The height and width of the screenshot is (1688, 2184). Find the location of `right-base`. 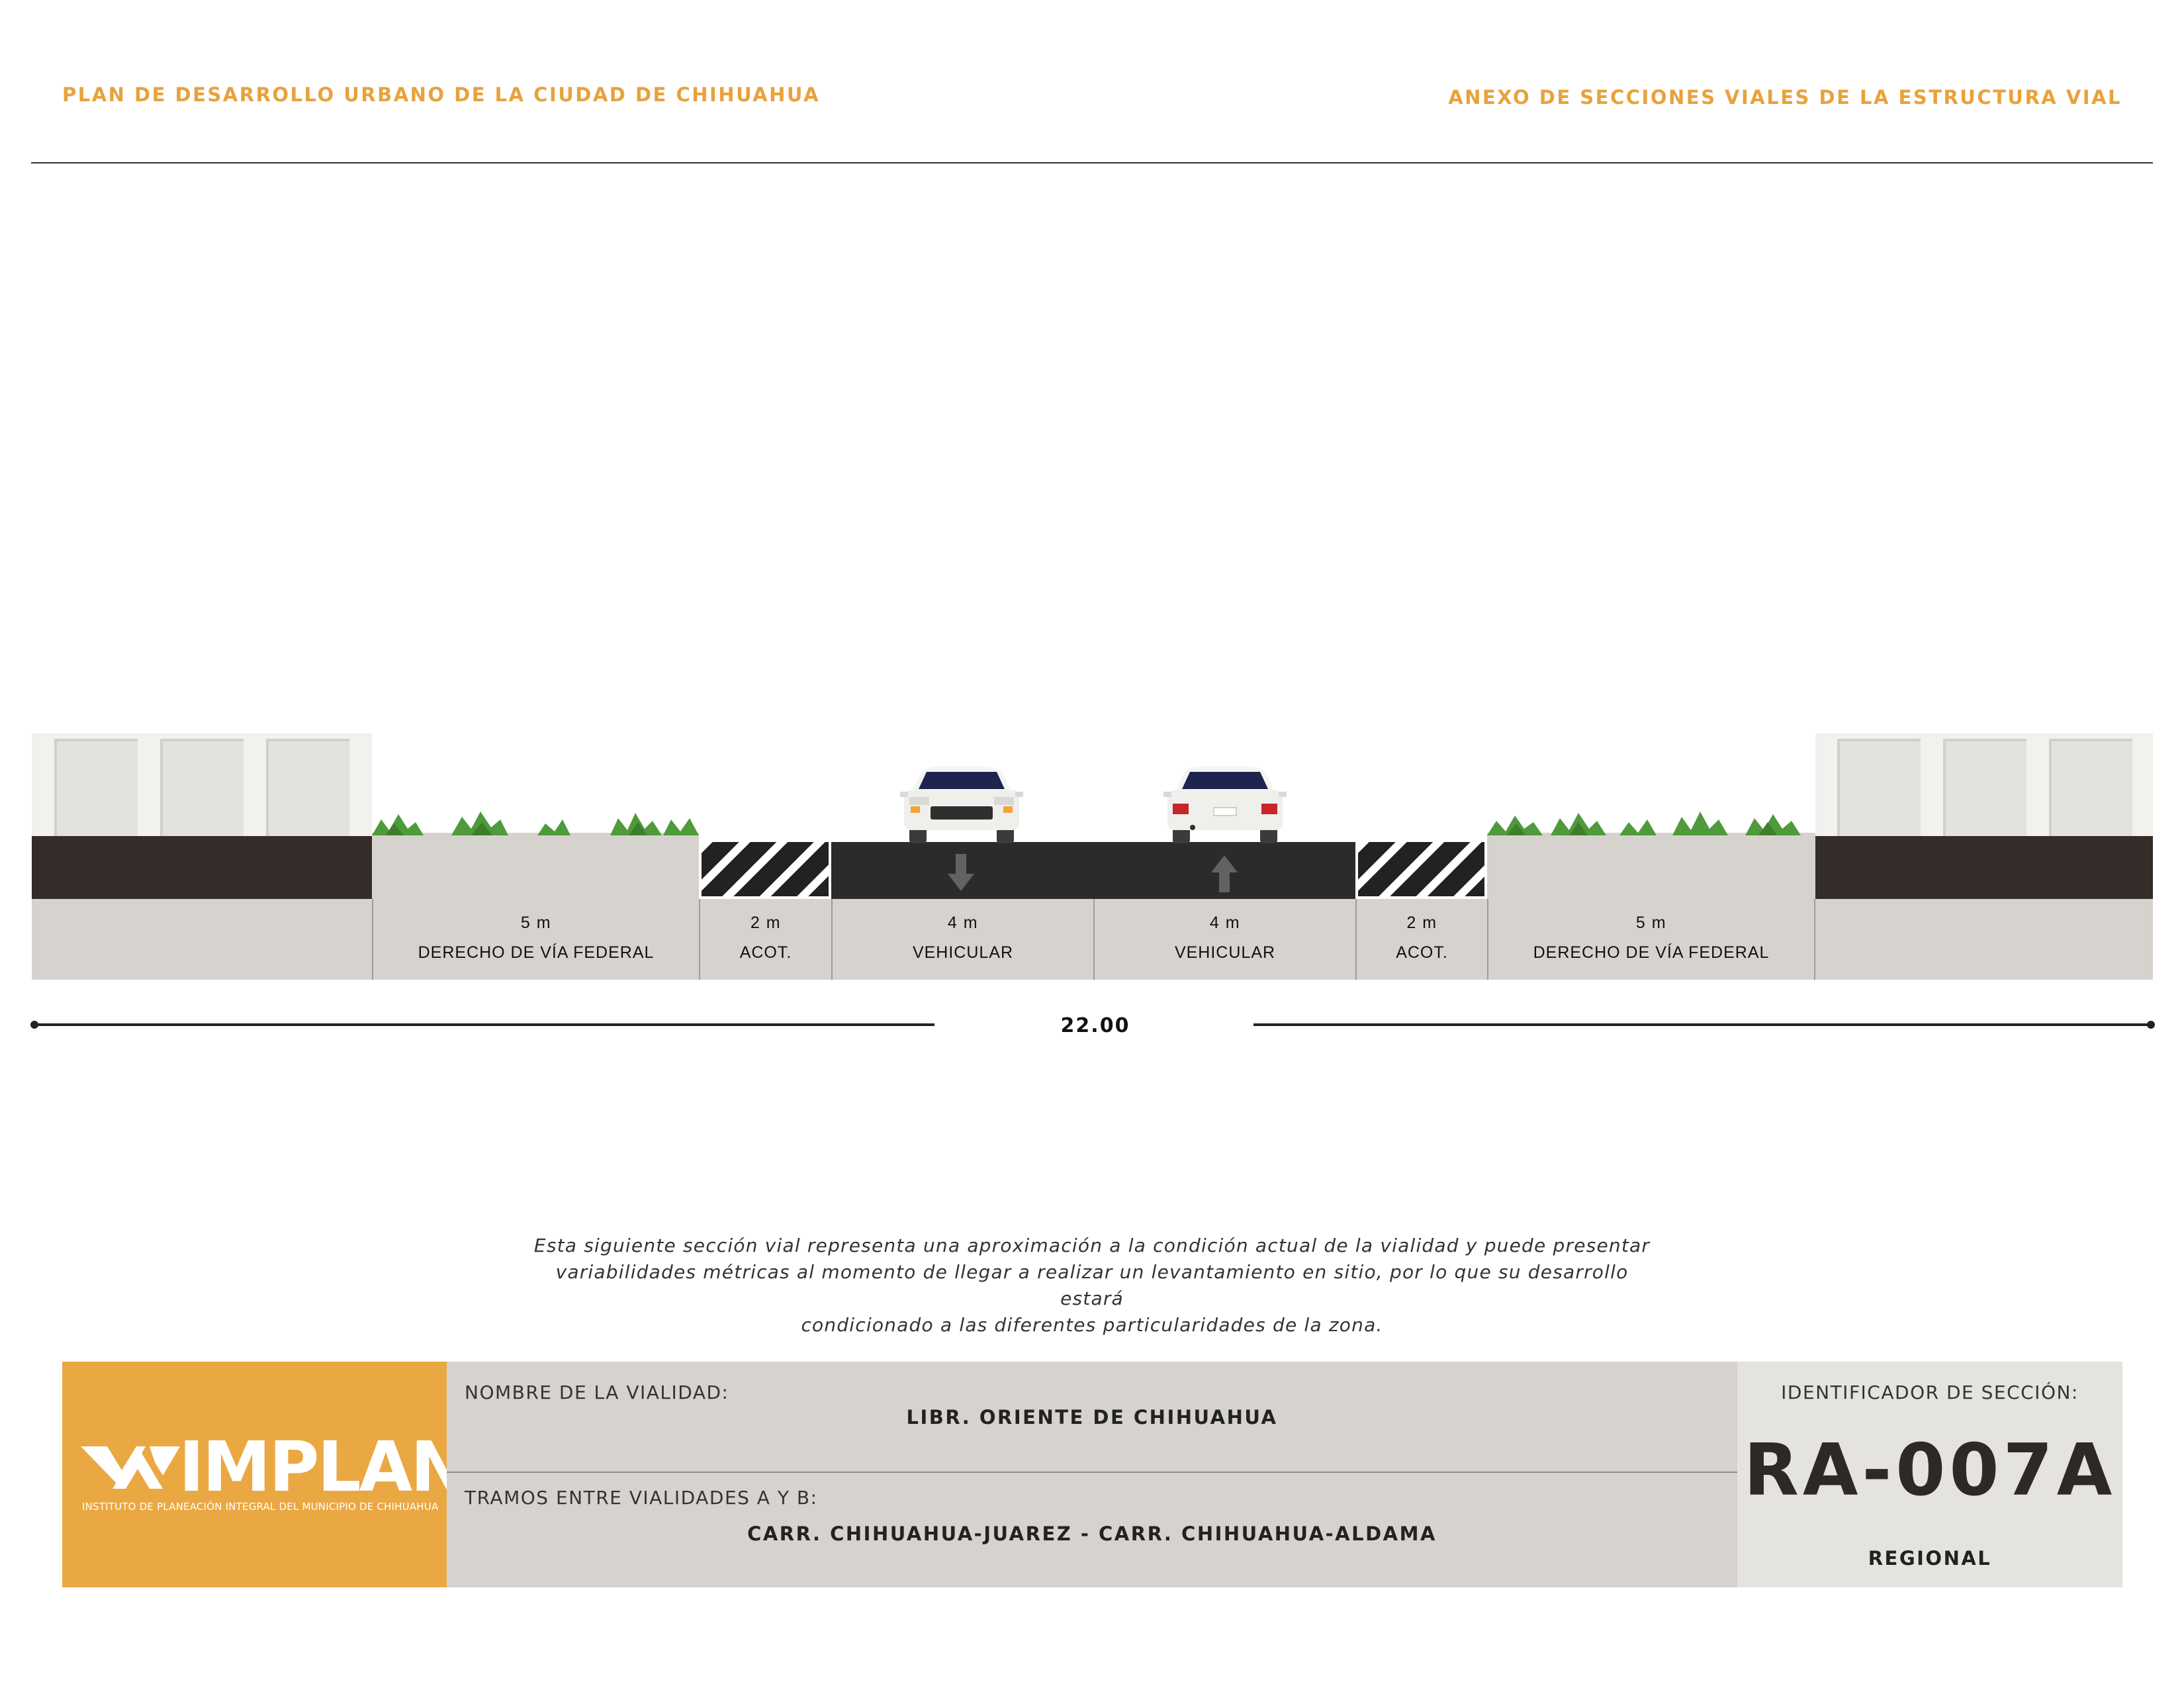

right-base is located at coordinates (1984, 939).